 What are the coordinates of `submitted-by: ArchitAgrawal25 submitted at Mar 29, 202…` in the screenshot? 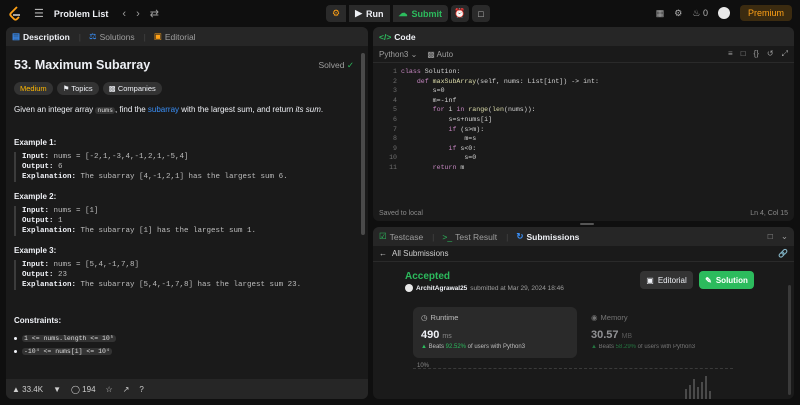 It's located at (484, 288).